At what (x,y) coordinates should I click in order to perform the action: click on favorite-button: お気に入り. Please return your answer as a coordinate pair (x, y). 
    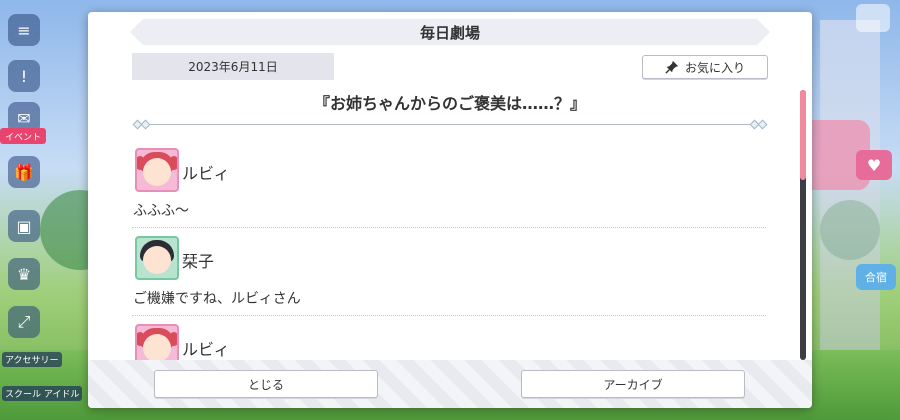
    Looking at the image, I should click on (705, 67).